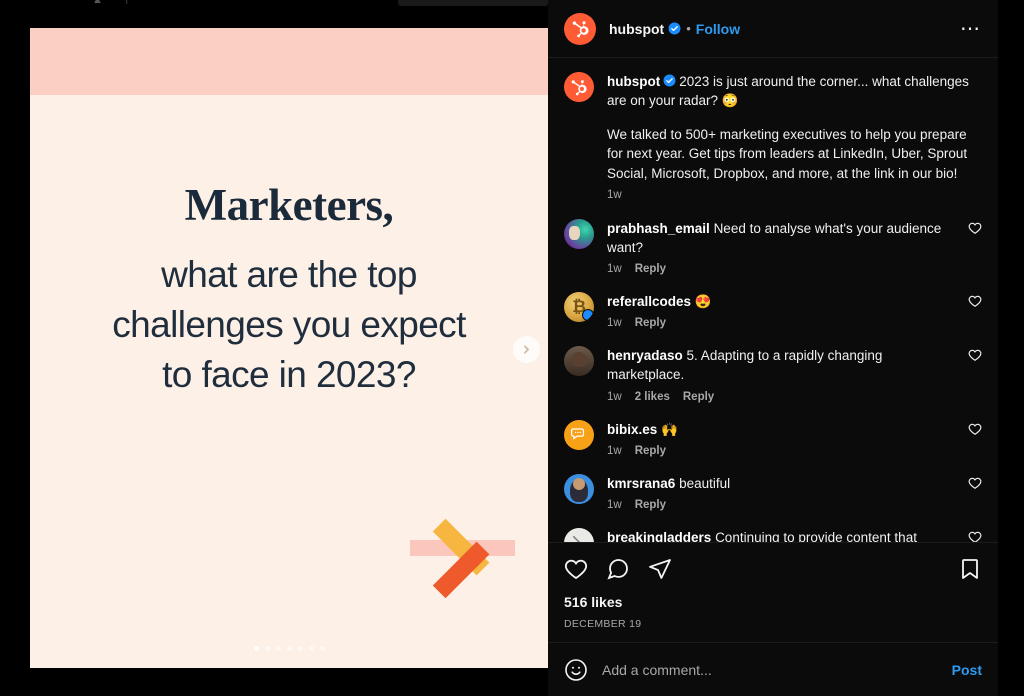  I want to click on comment-username: prabhash_email, so click(658, 228).